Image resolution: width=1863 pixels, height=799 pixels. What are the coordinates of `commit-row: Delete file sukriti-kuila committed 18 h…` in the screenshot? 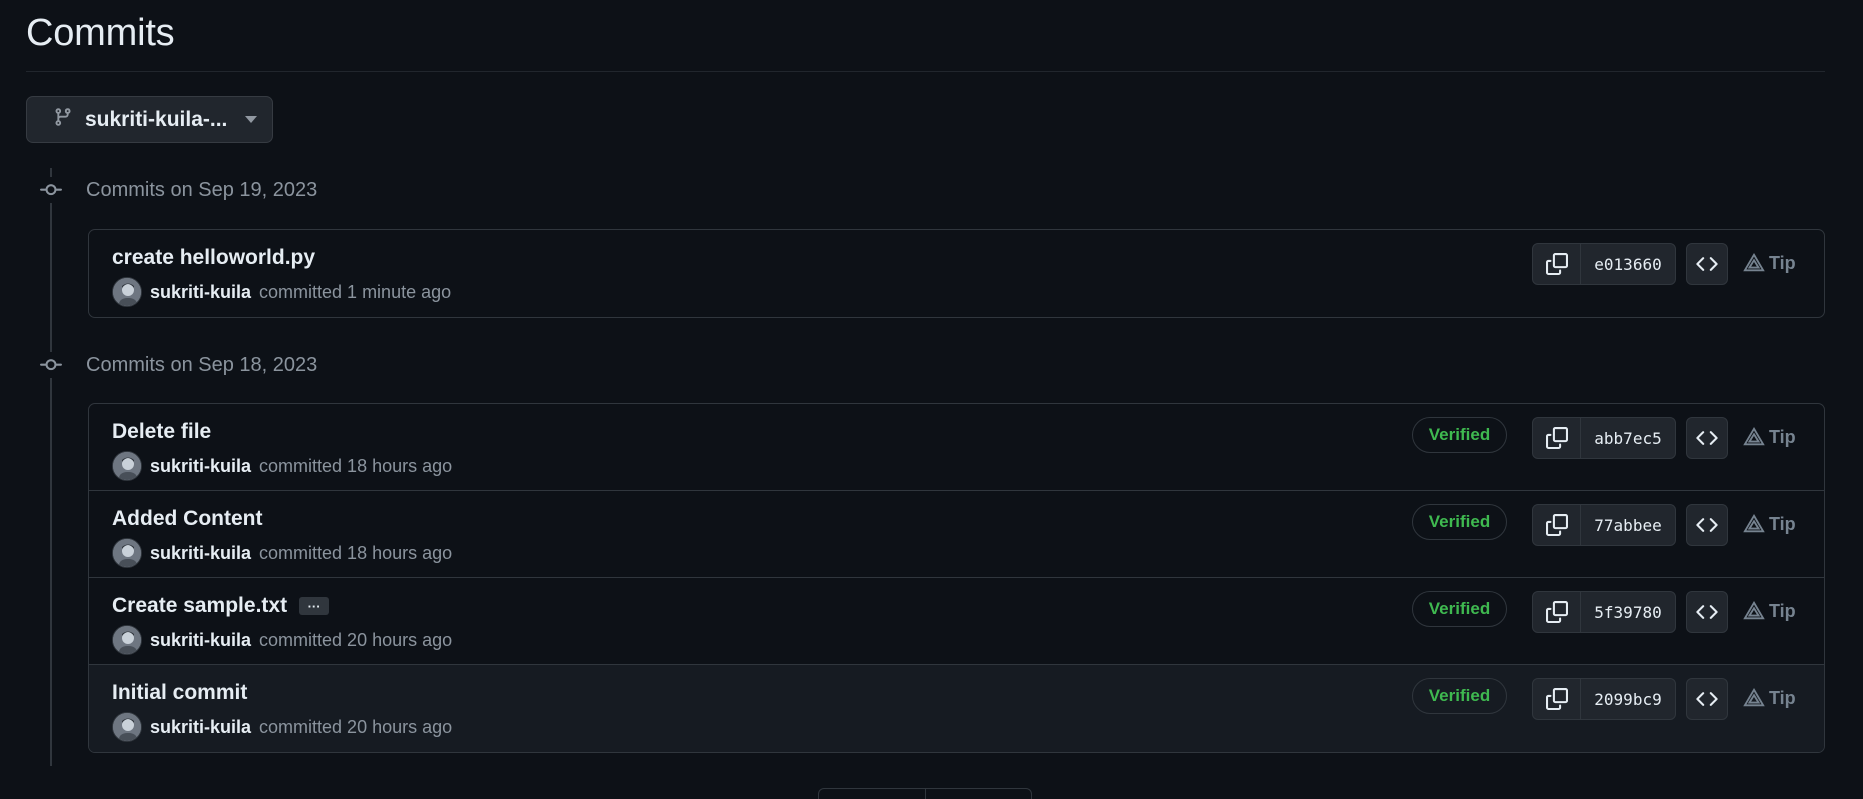 It's located at (956, 447).